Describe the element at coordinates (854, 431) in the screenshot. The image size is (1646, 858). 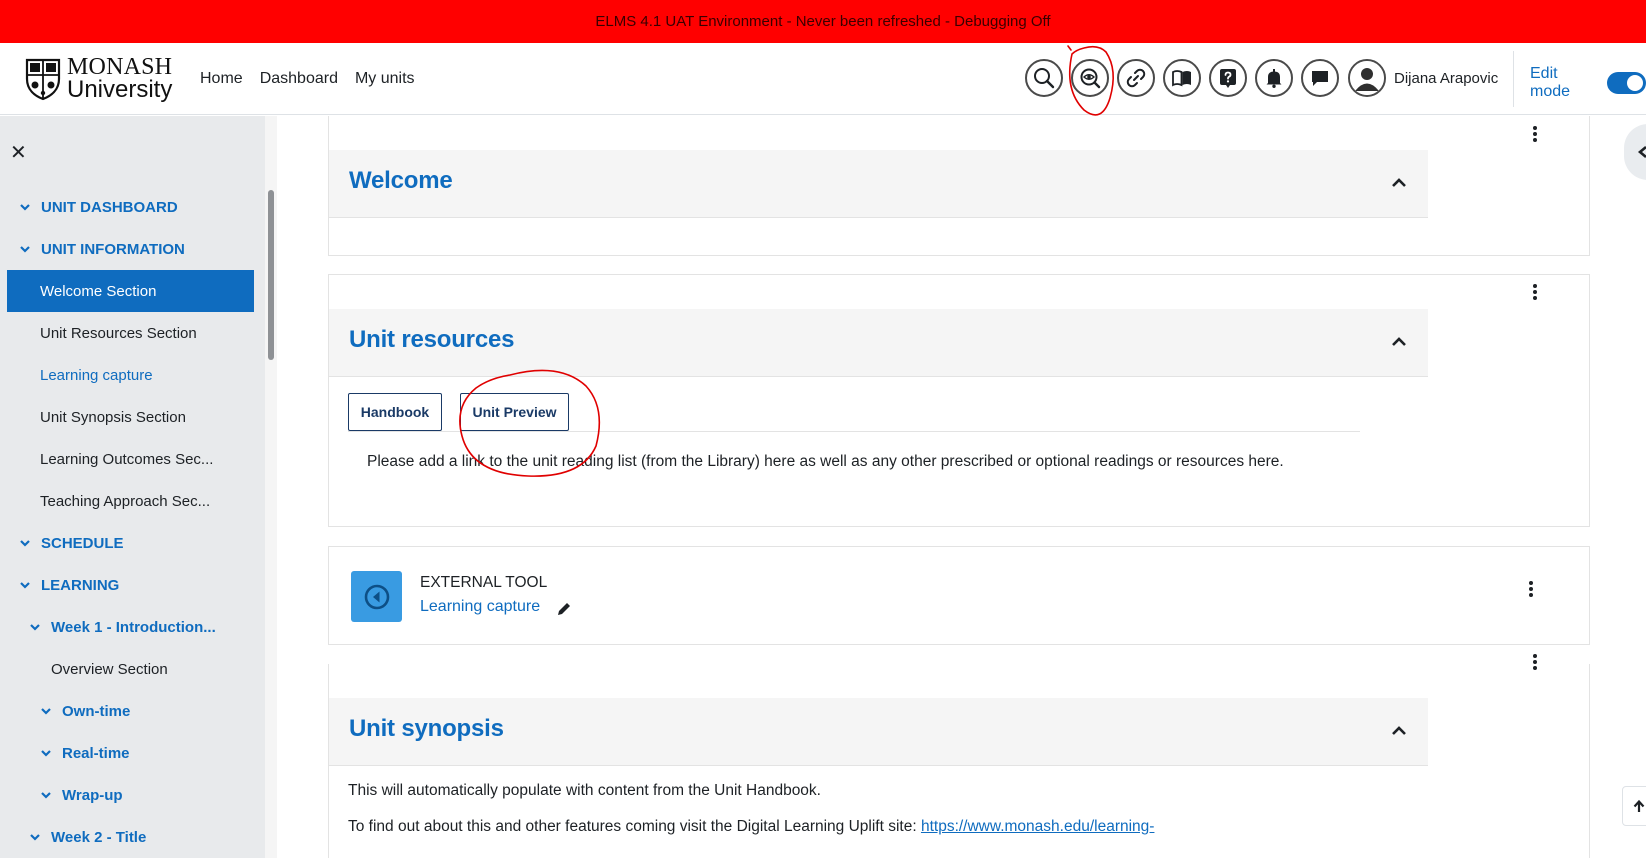
I see `divider` at that location.